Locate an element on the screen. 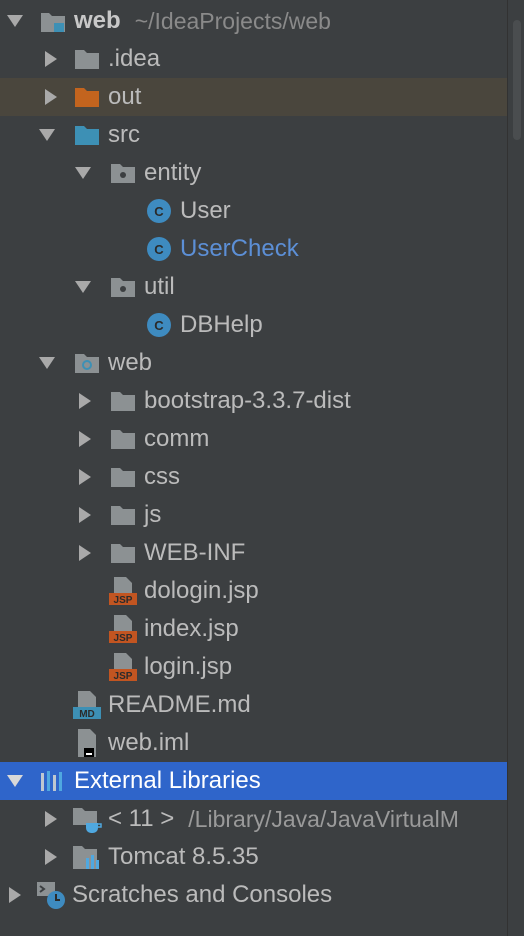 This screenshot has width=524, height=936. tree-item-label: web.iml is located at coordinates (149, 742).